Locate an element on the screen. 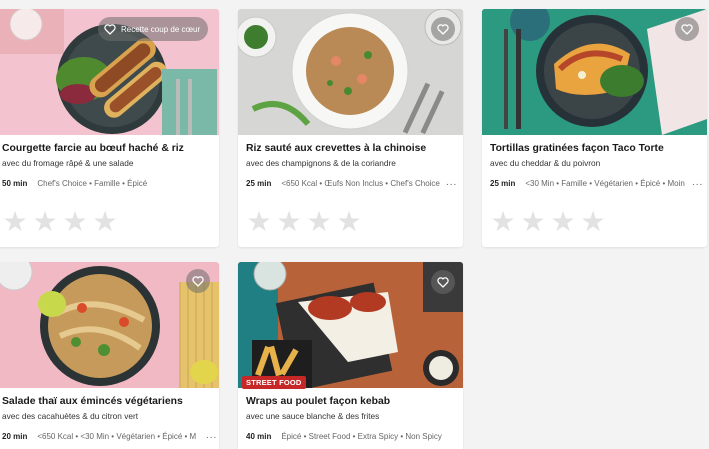  favorite-recipe-button: Recette coup de cœur is located at coordinates (153, 29).